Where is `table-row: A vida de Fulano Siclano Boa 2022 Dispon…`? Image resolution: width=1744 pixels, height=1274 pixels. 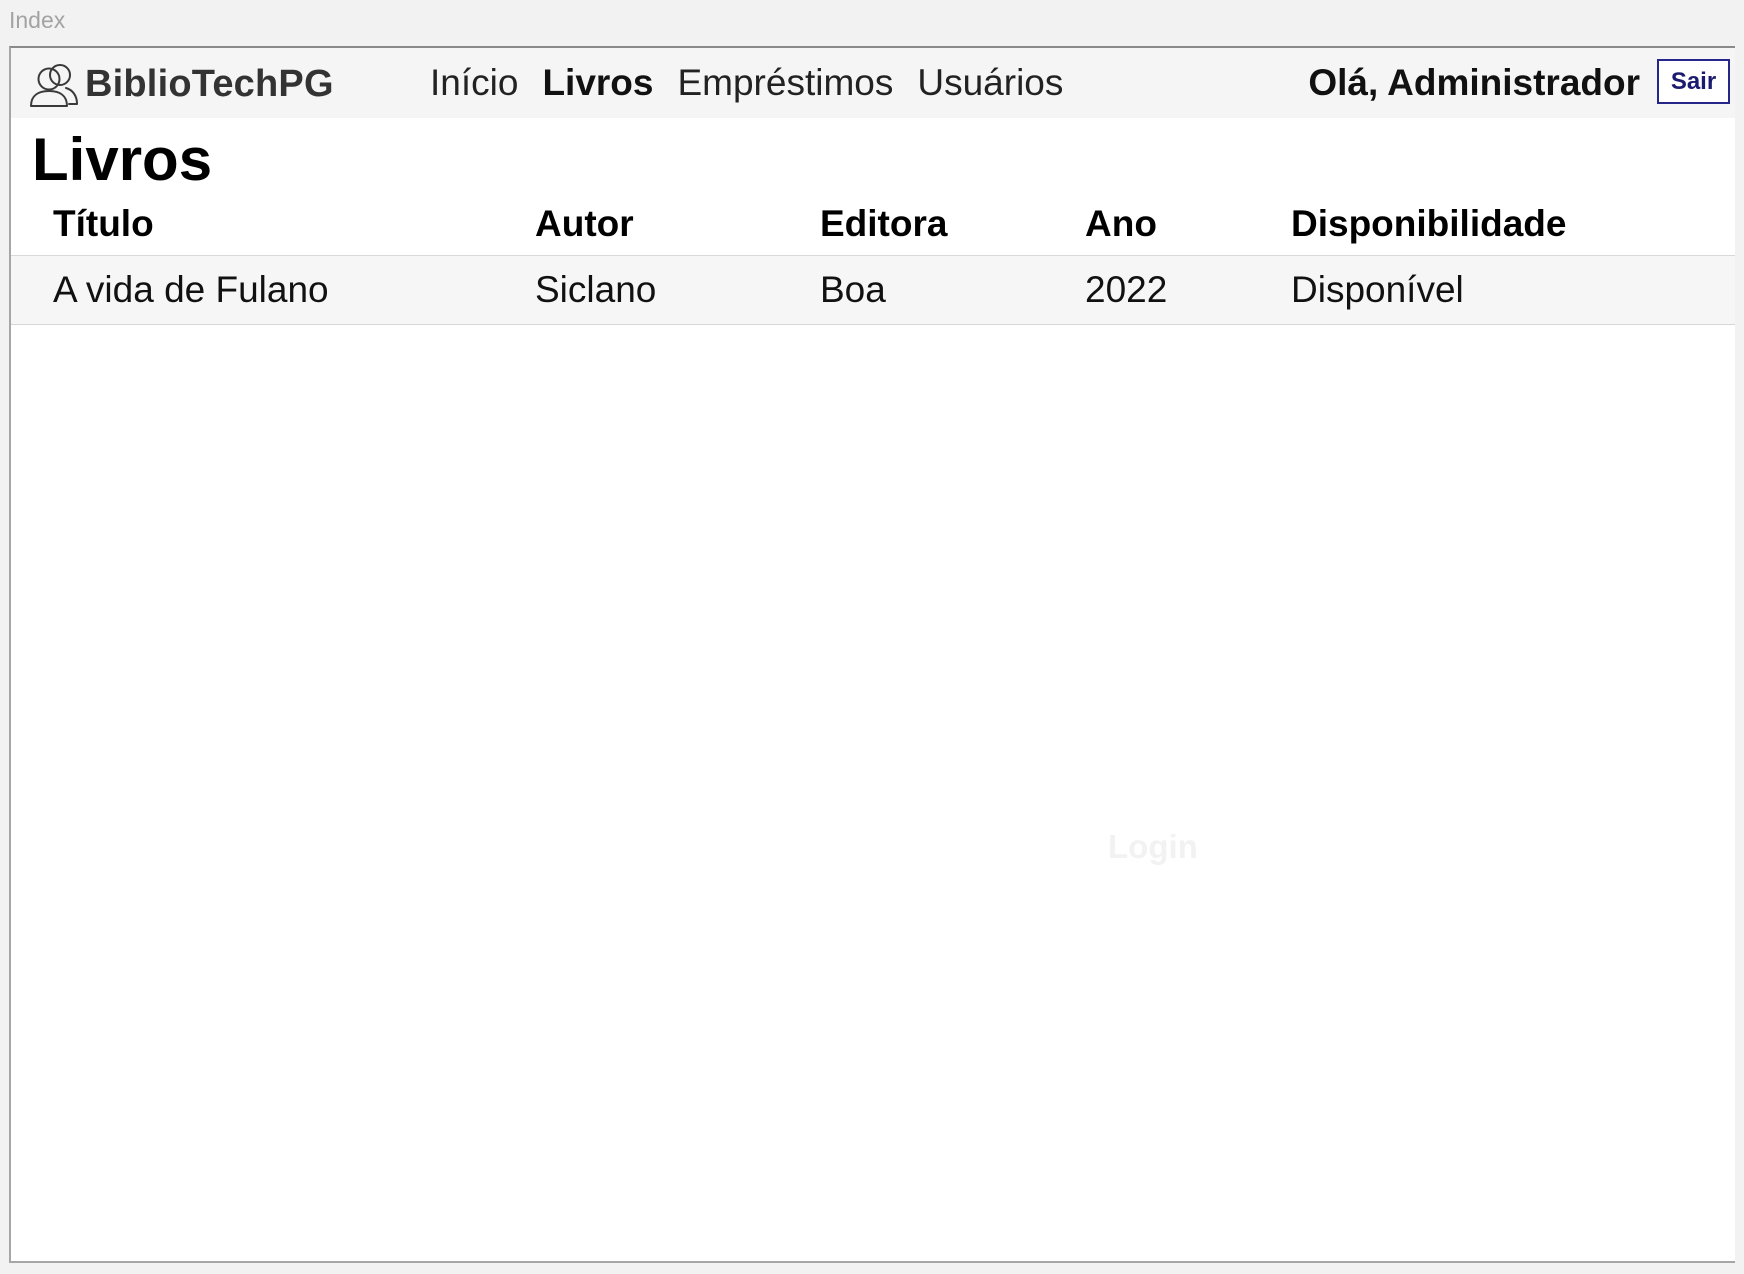 table-row: A vida de Fulano Siclano Boa 2022 Dispon… is located at coordinates (873, 290).